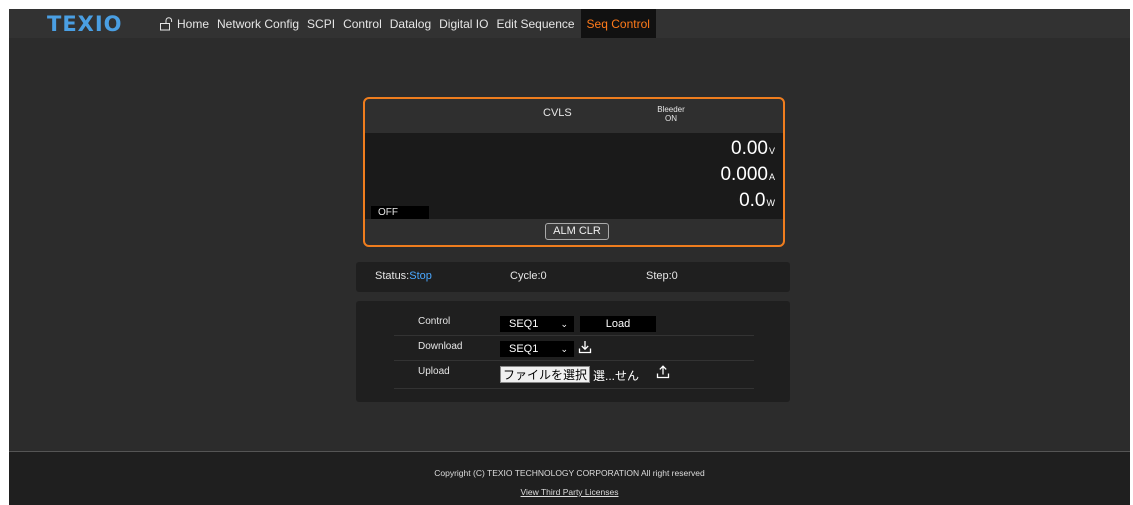 The width and height of the screenshot is (1133, 505). I want to click on nav-item-label: Digital IO, so click(464, 23).